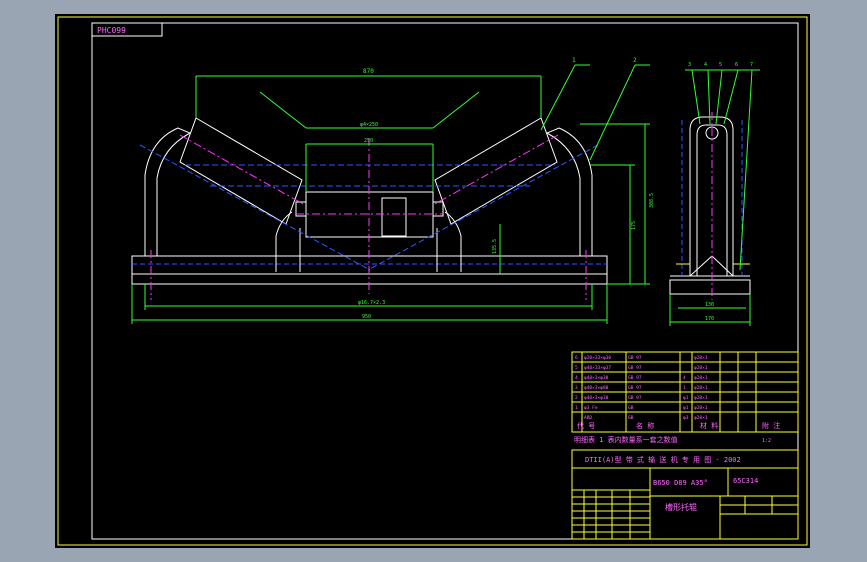 This screenshot has height=562, width=867. Describe the element at coordinates (751, 65) in the screenshot. I see `balloon-7: 7` at that location.